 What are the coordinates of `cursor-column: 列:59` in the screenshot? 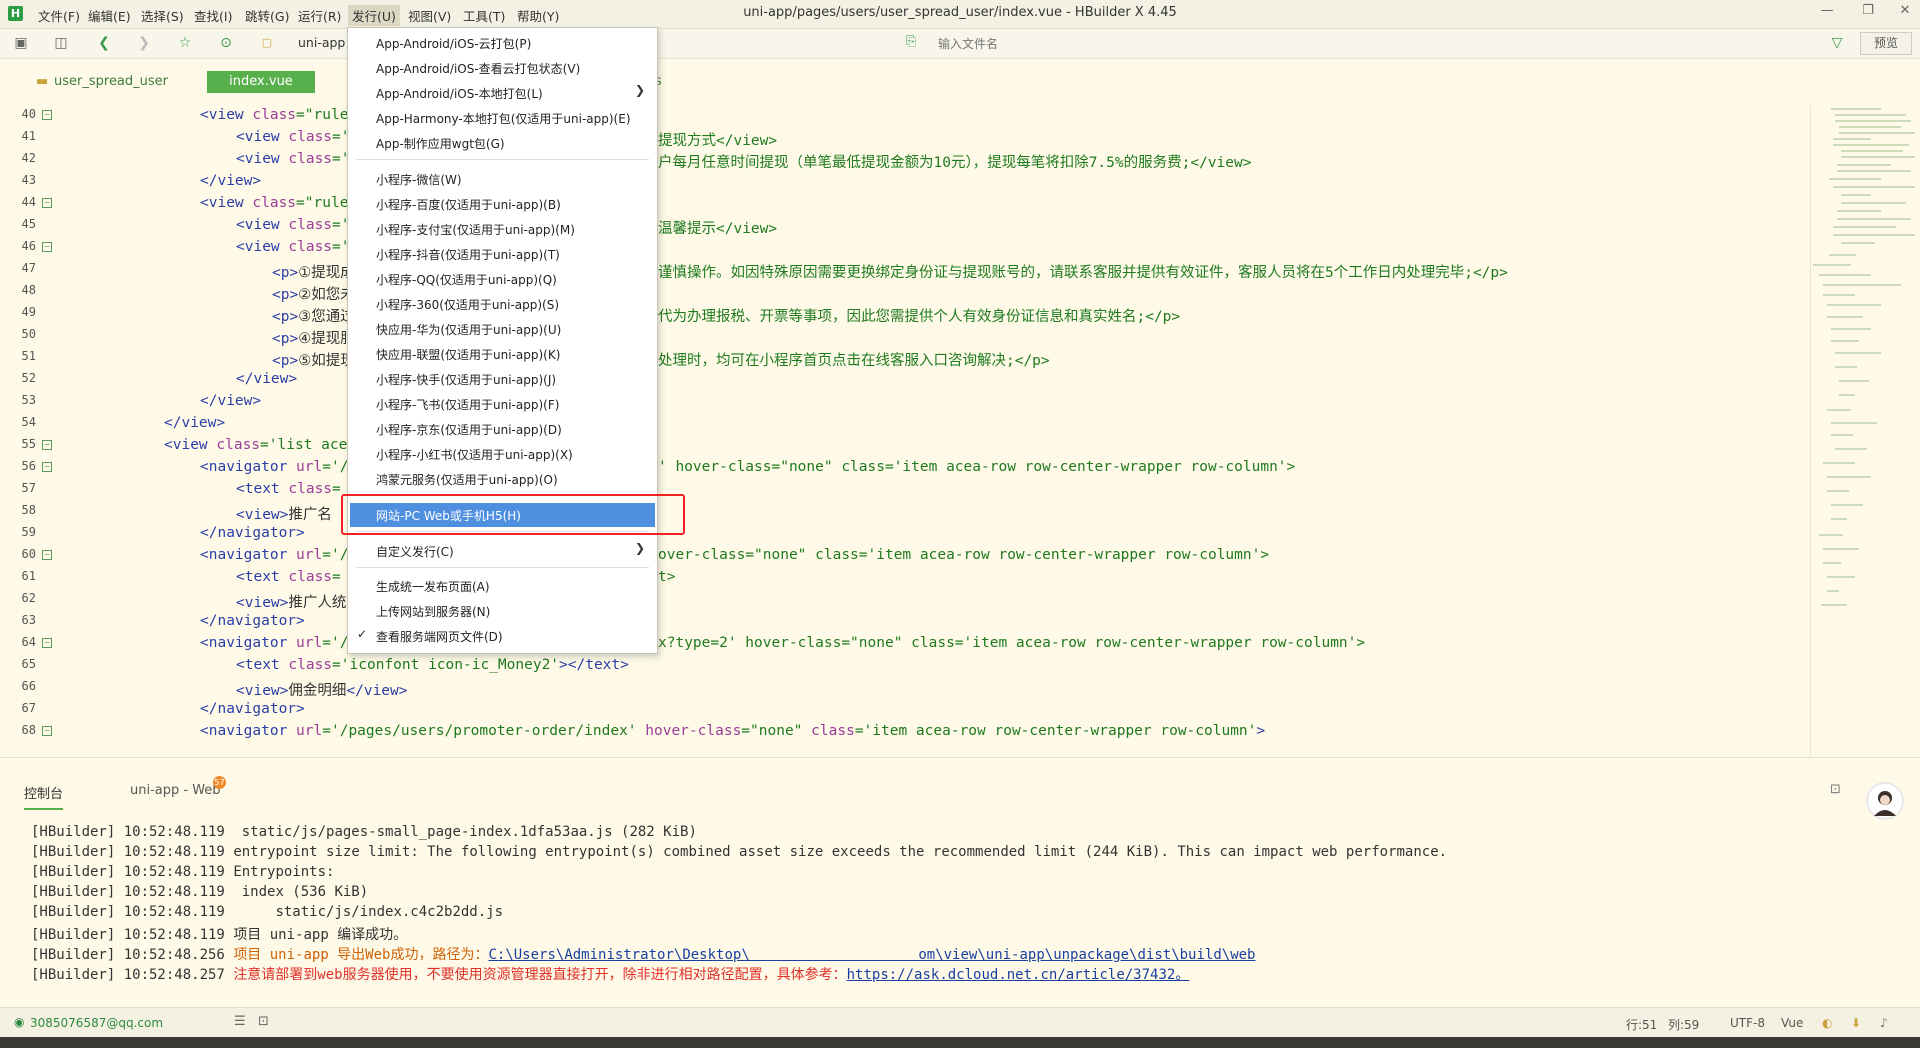 It's located at (1683, 1024).